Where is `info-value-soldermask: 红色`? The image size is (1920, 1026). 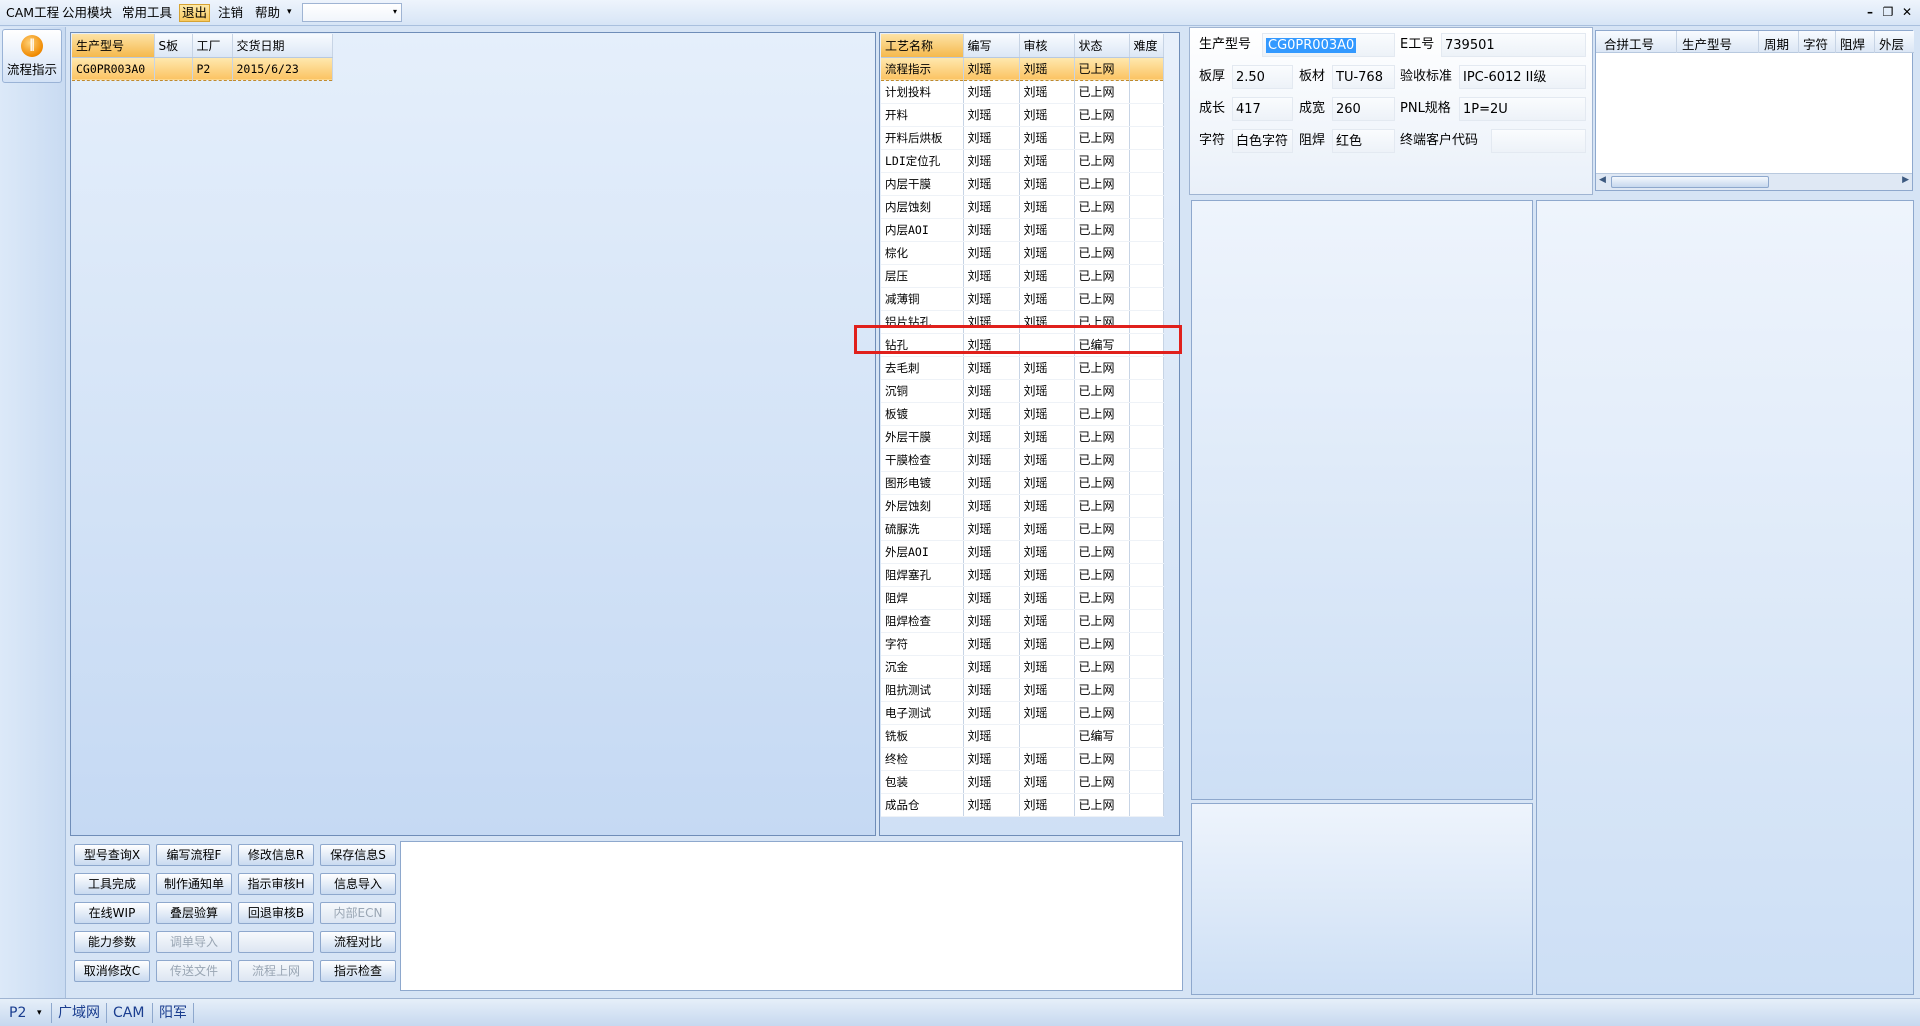 info-value-soldermask: 红色 is located at coordinates (1363, 141).